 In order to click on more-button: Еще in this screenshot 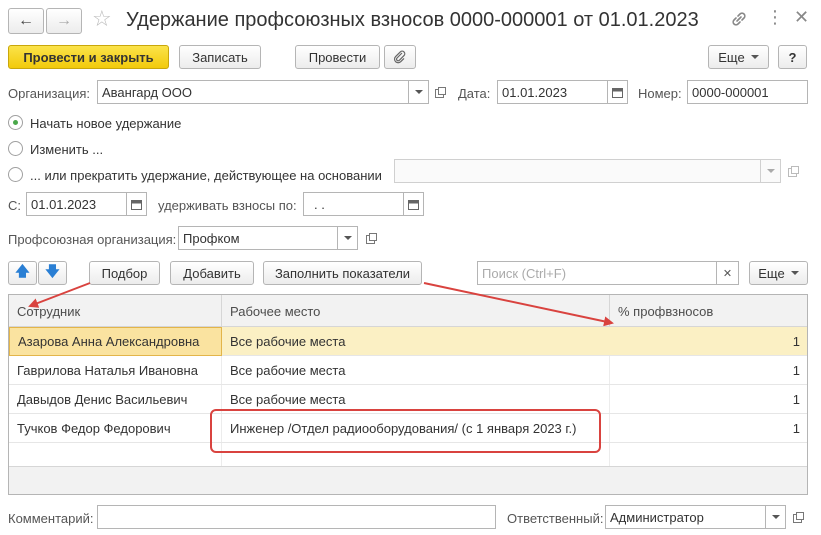, I will do `click(738, 57)`.